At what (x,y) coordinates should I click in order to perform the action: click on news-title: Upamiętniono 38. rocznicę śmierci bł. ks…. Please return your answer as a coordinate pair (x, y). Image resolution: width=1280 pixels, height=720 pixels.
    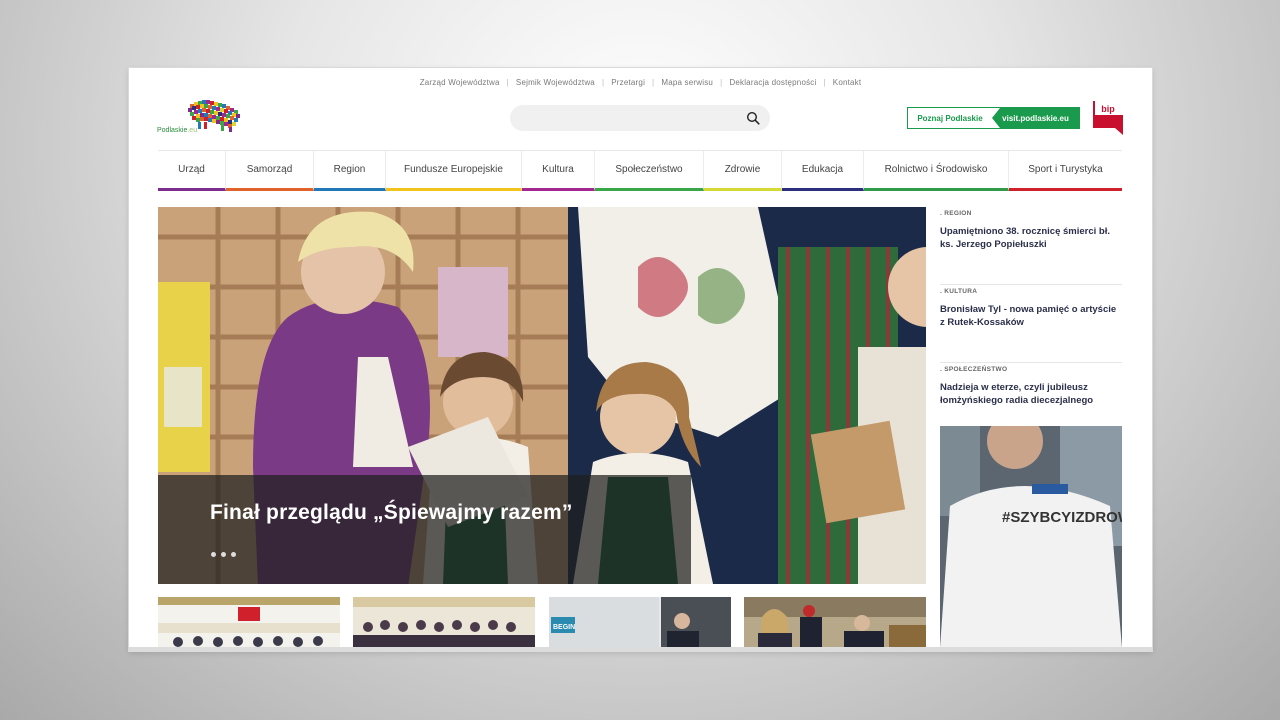
    Looking at the image, I should click on (1031, 238).